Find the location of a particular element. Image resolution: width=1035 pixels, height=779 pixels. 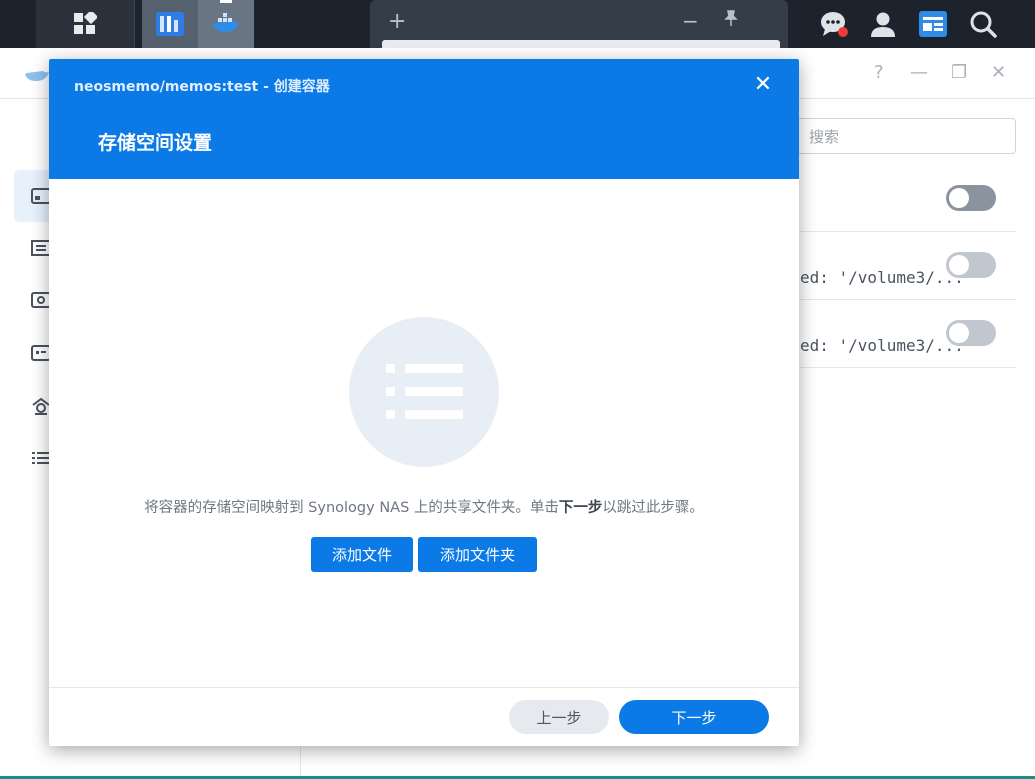

close-dialog-button: ✕ is located at coordinates (763, 84).